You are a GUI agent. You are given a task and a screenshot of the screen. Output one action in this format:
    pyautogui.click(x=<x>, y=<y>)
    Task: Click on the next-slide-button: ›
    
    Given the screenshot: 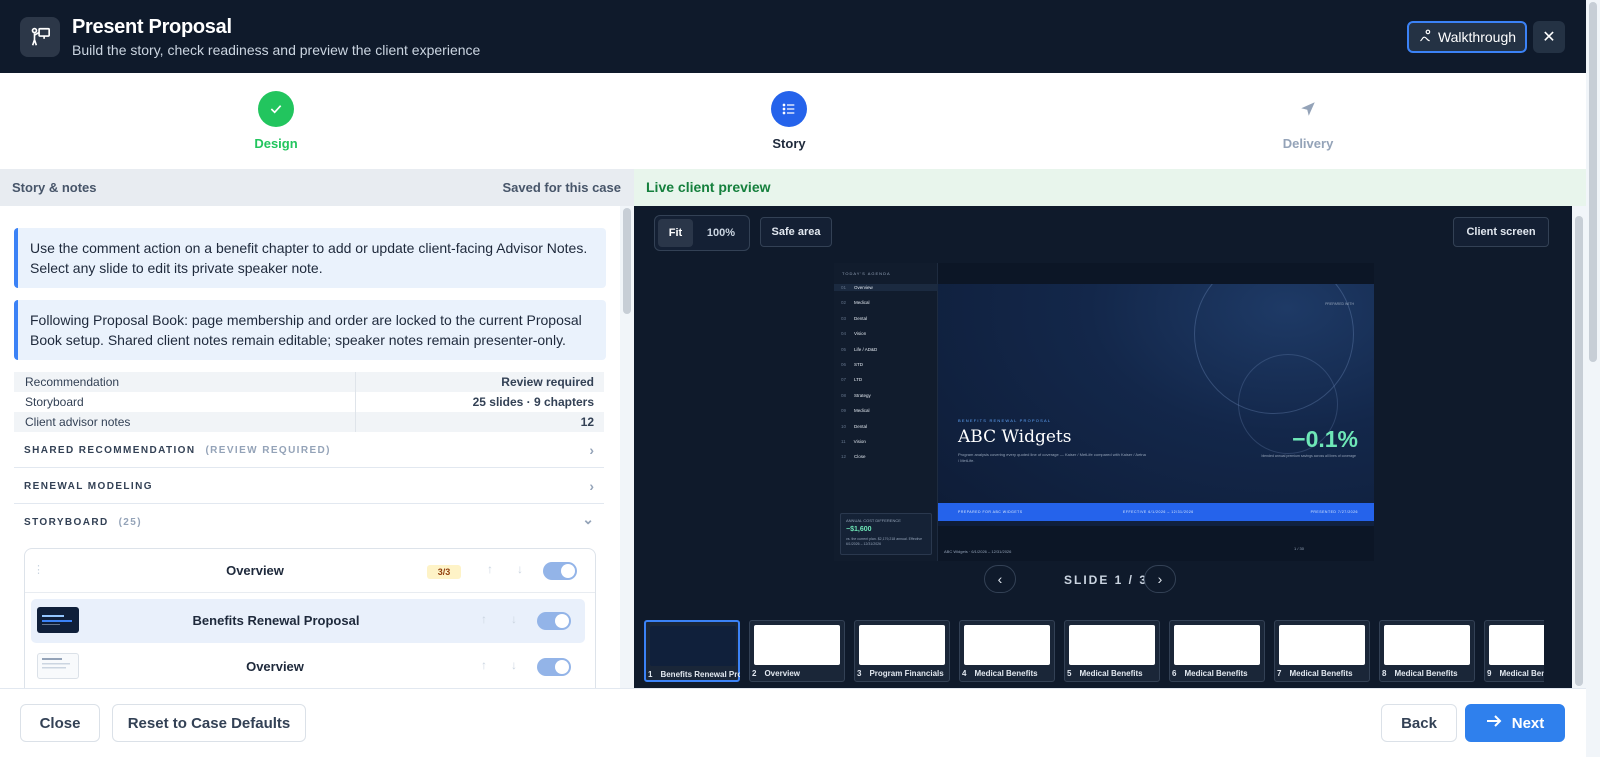 What is the action you would take?
    pyautogui.click(x=1160, y=579)
    